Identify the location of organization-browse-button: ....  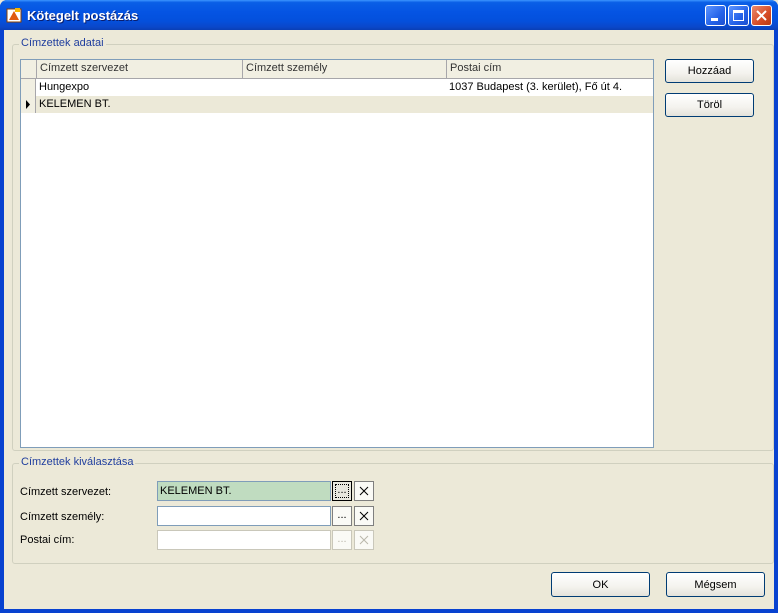
(342, 491).